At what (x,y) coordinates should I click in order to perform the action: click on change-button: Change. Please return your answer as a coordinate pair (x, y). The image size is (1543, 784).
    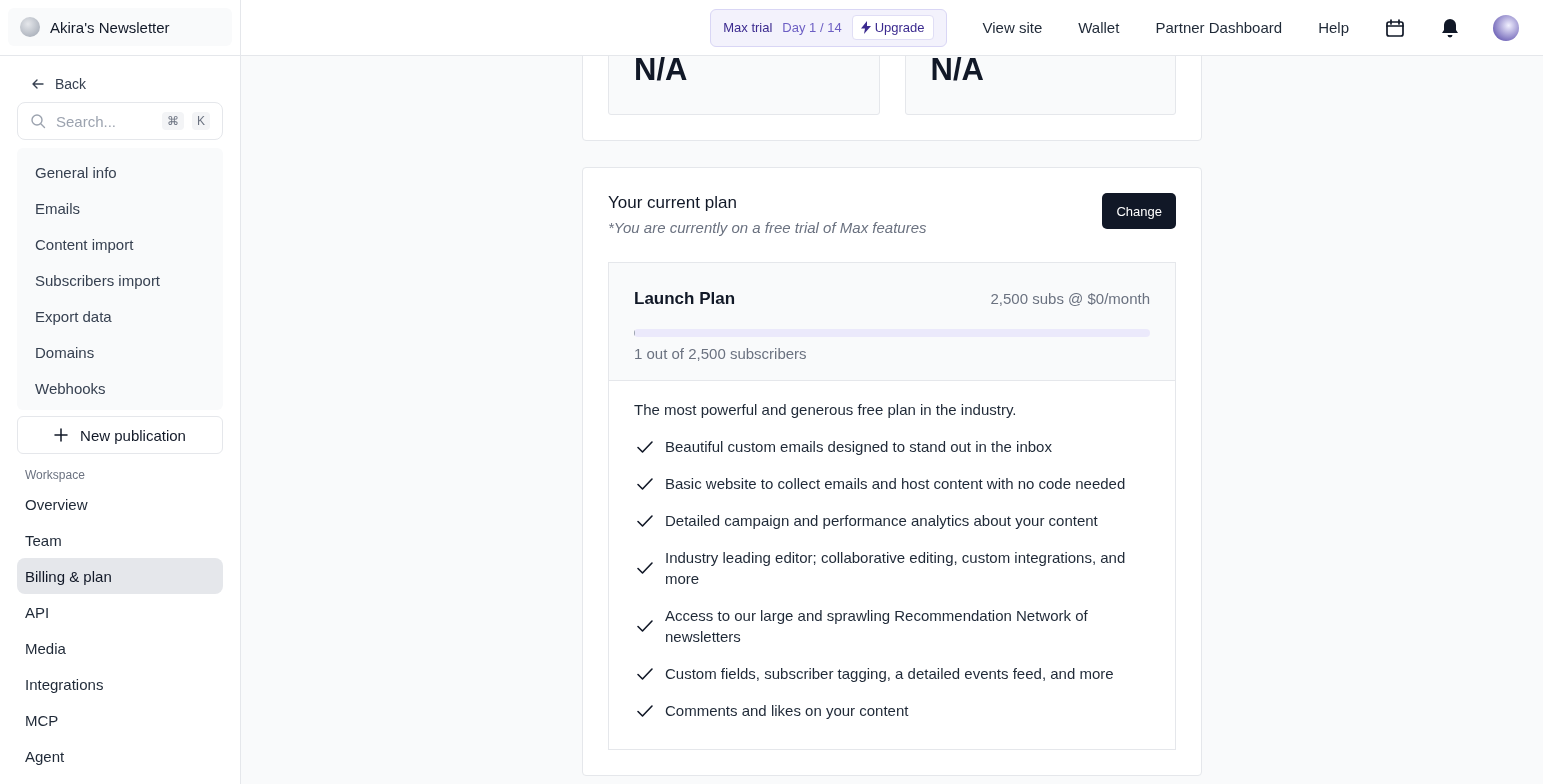
    Looking at the image, I should click on (1139, 211).